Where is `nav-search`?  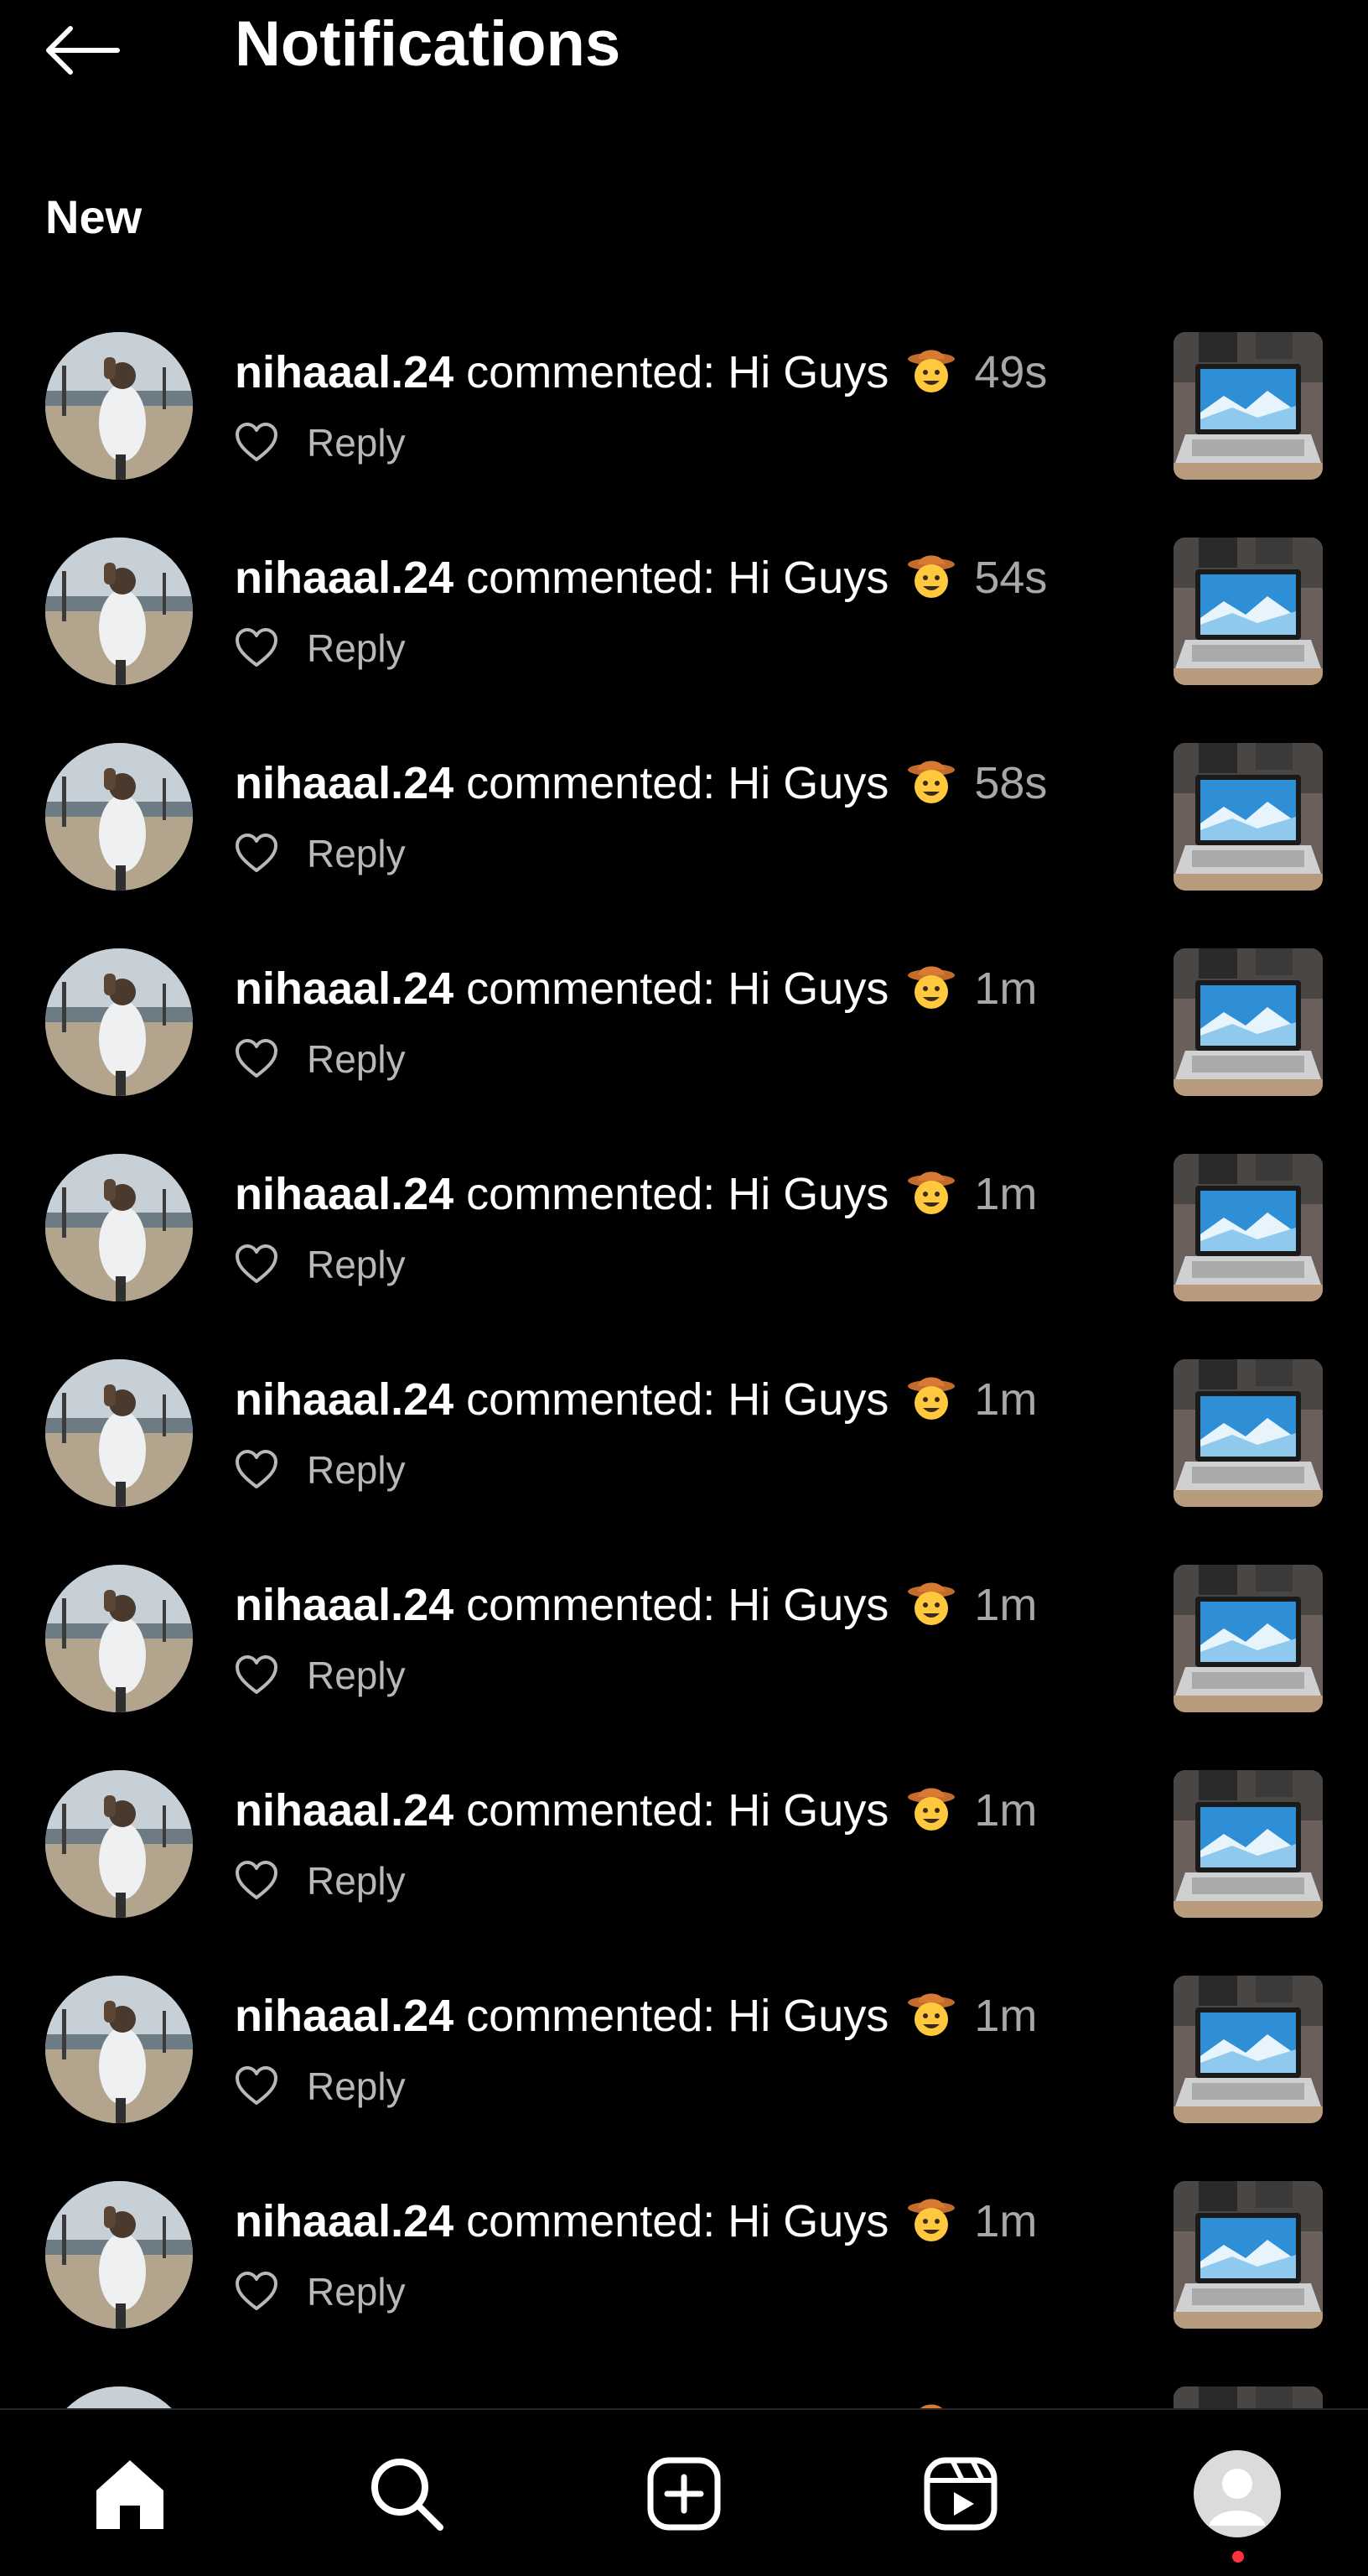
nav-search is located at coordinates (406, 2494).